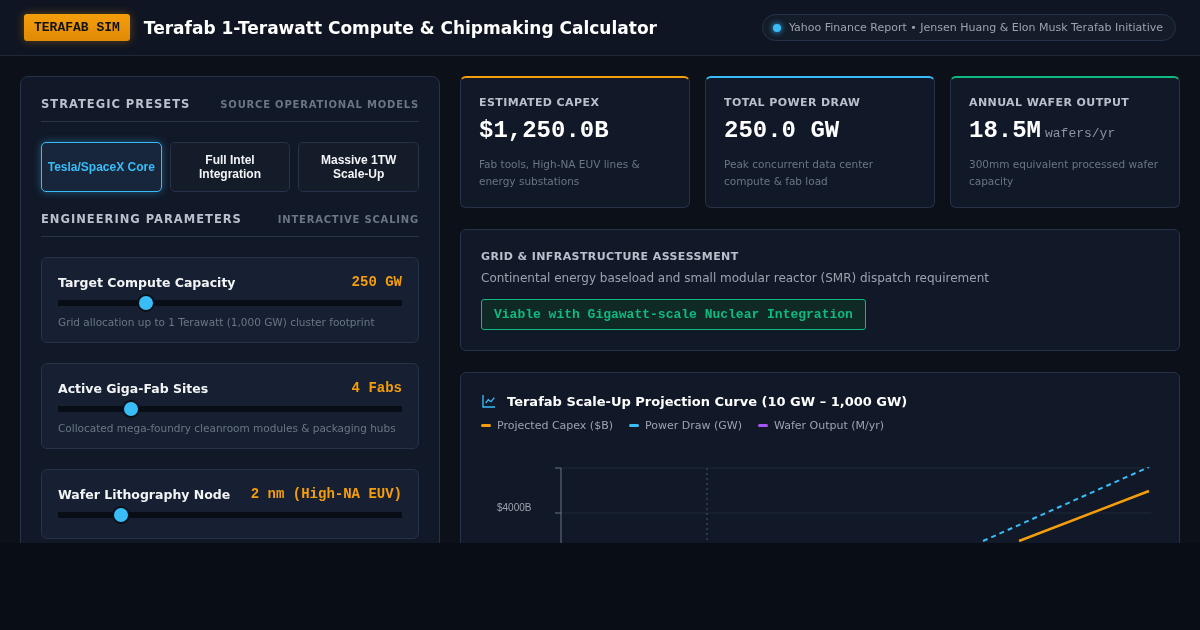  What do you see at coordinates (133, 388) in the screenshot?
I see `parameter-label: Active Giga-Fab Sites` at bounding box center [133, 388].